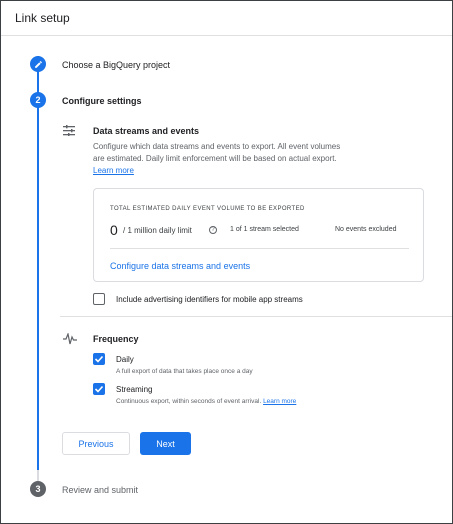 Image resolution: width=453 pixels, height=524 pixels. What do you see at coordinates (180, 266) in the screenshot?
I see `configure-streams-link: Configure data streams and events` at bounding box center [180, 266].